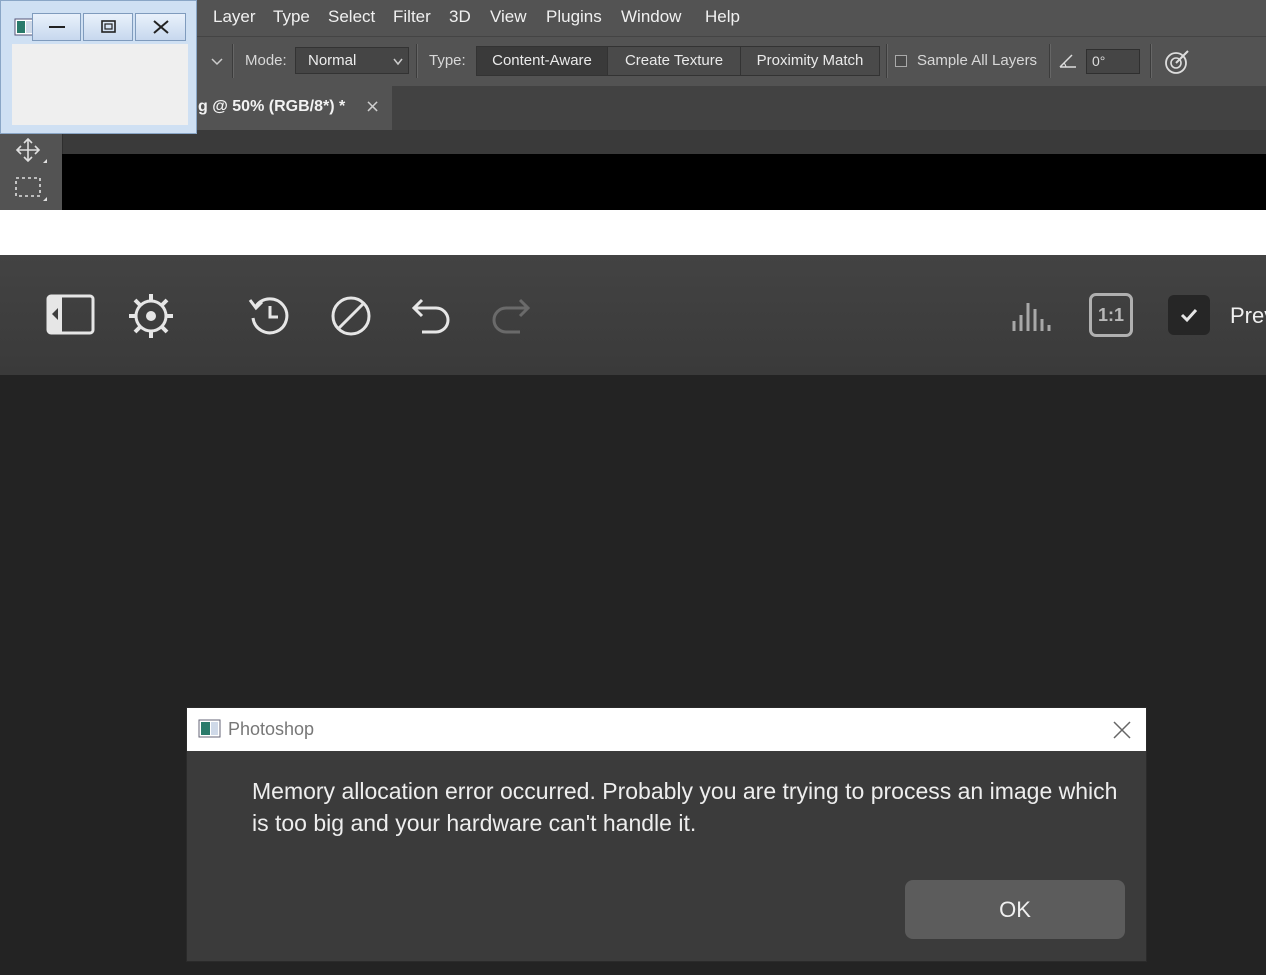 This screenshot has height=975, width=1266. What do you see at coordinates (722, 17) in the screenshot?
I see `menu-help: Help` at bounding box center [722, 17].